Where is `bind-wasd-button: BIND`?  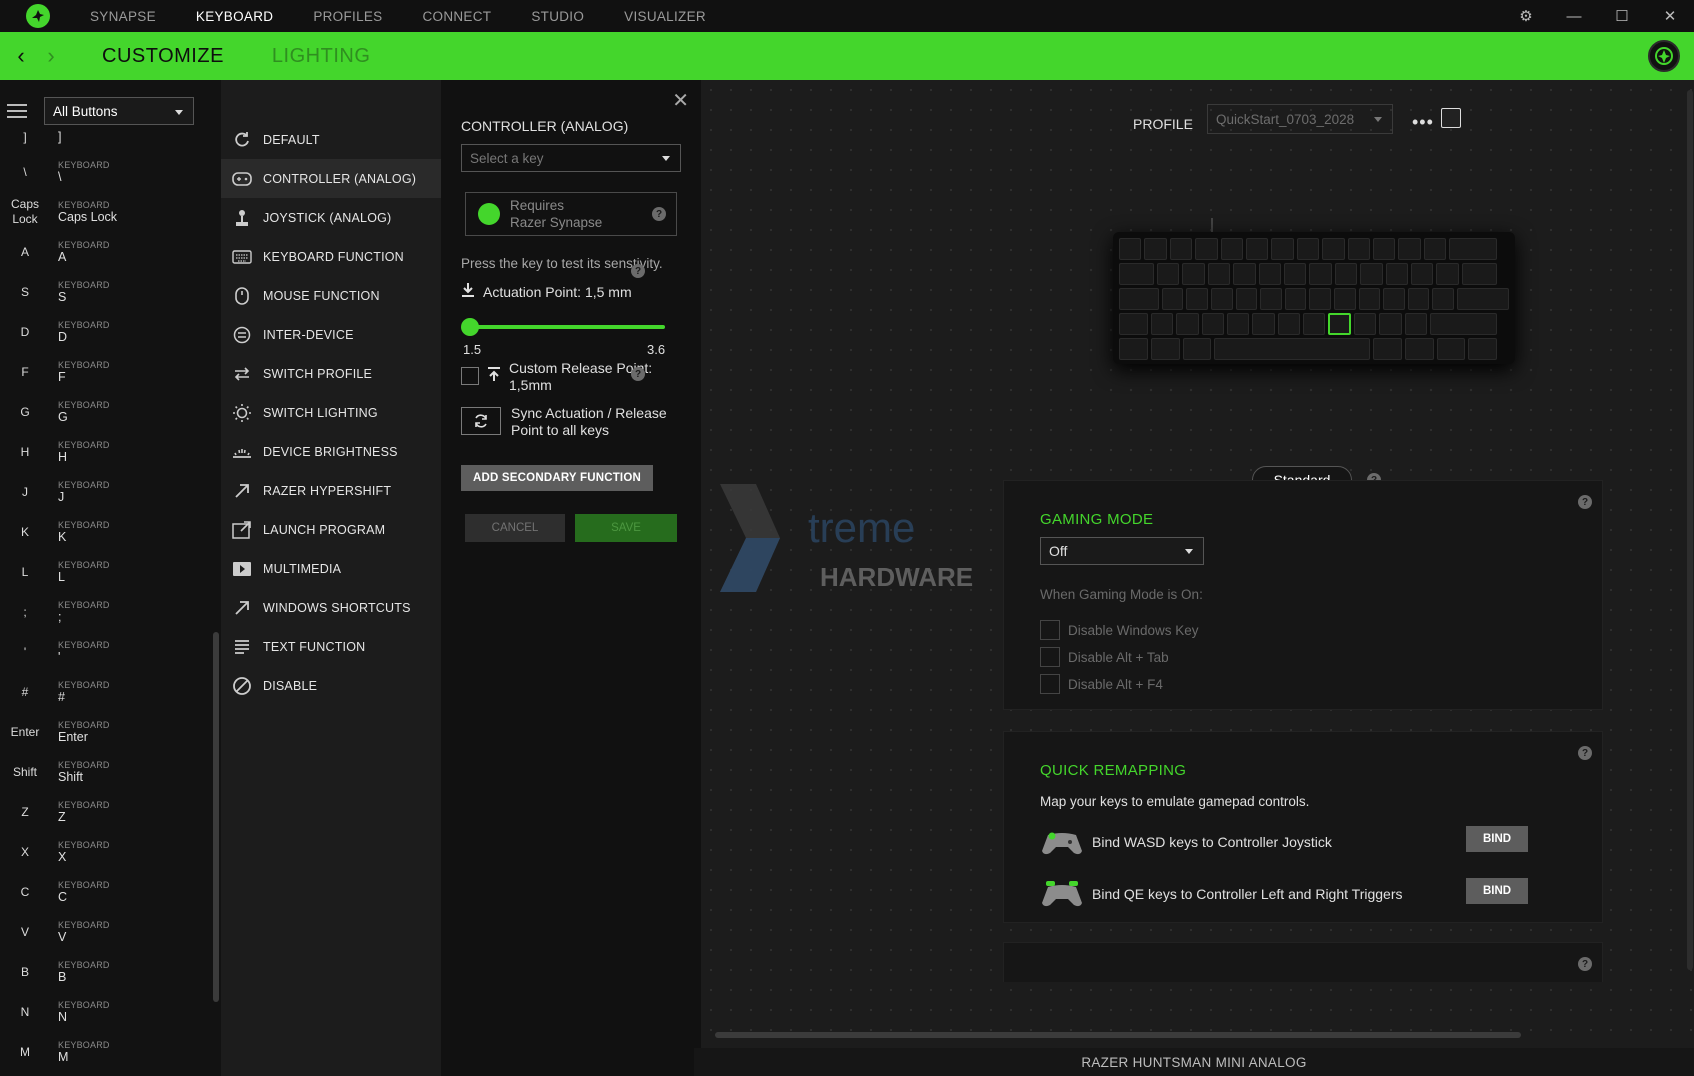
bind-wasd-button: BIND is located at coordinates (1497, 839).